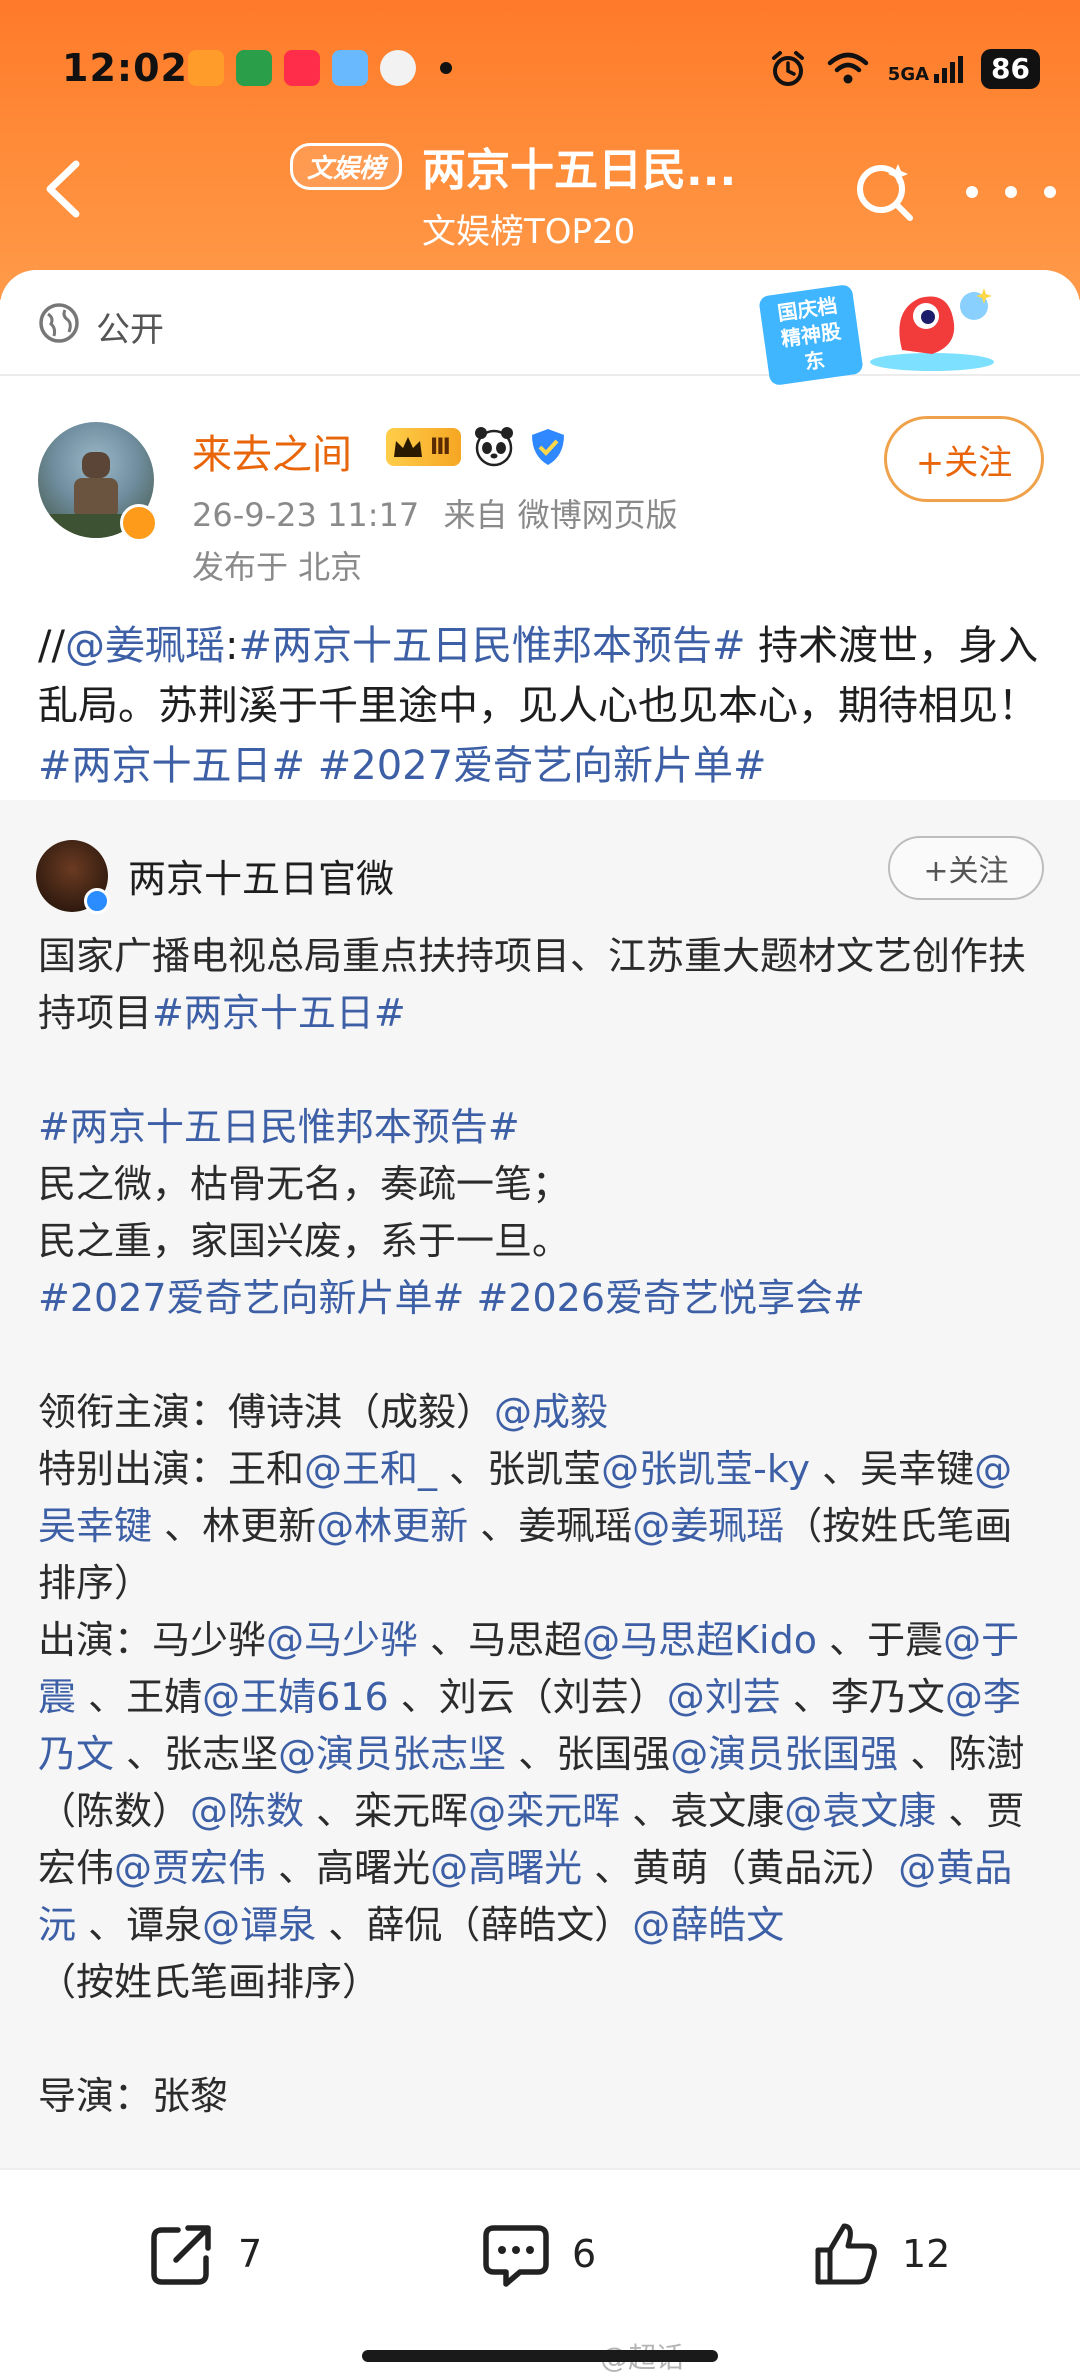 This screenshot has width=1080, height=2378. I want to click on mention-link: @薛皓文, so click(708, 1925).